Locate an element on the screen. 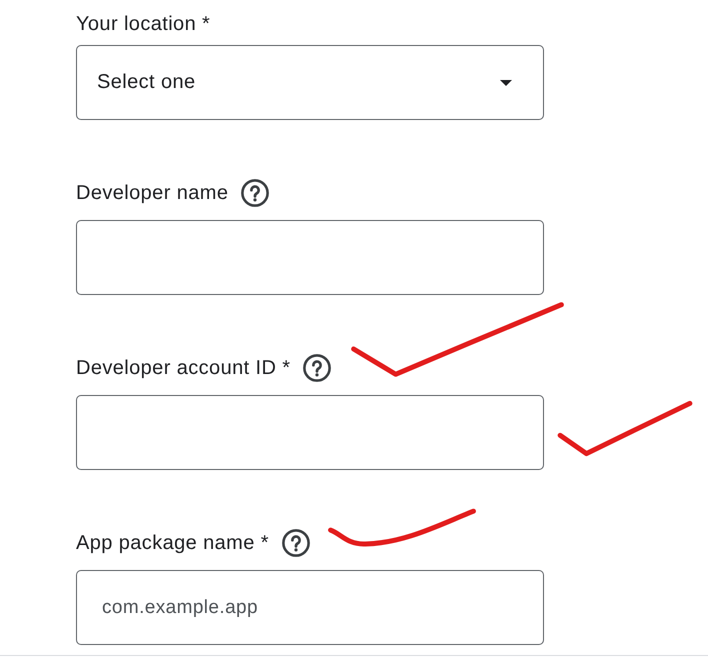  text-field: com.example.app is located at coordinates (310, 607).